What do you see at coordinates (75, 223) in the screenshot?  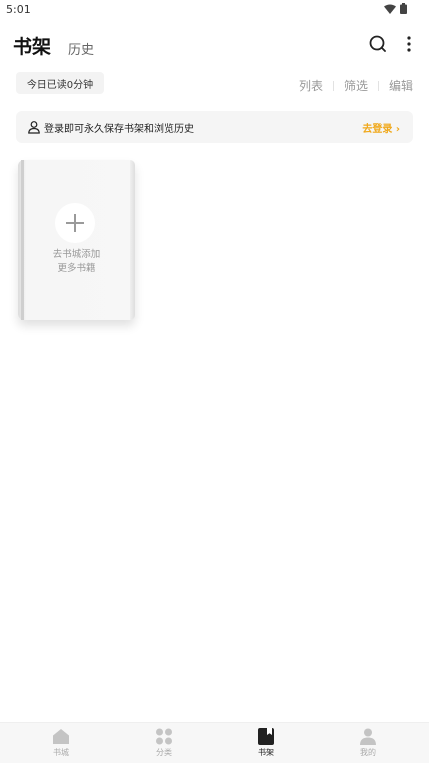 I see `add-icon` at bounding box center [75, 223].